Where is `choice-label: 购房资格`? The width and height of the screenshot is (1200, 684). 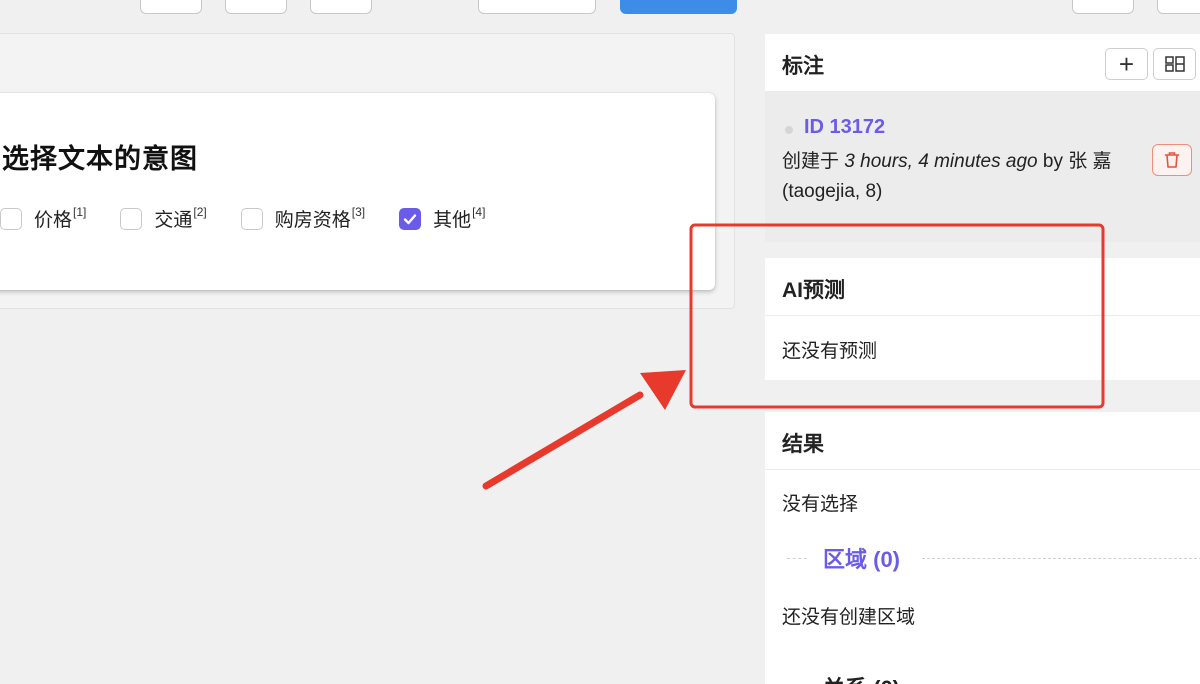
choice-label: 购房资格 is located at coordinates (312, 220).